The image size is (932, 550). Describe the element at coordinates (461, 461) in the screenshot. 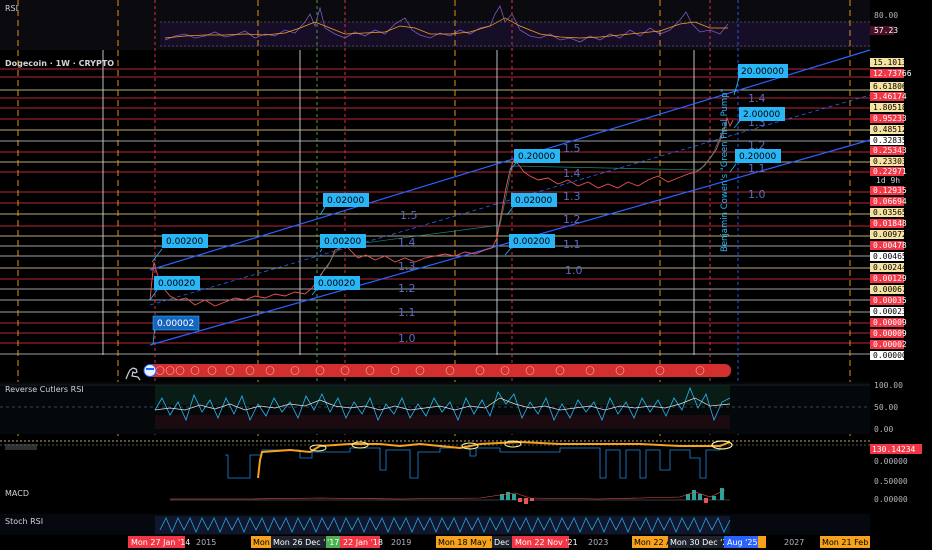

I see `faded-oscillator-pane: 130.14234 0.00000` at that location.